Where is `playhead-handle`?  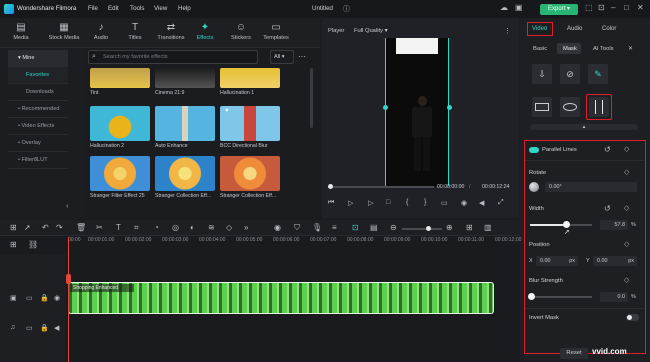
playhead-handle is located at coordinates (68, 279).